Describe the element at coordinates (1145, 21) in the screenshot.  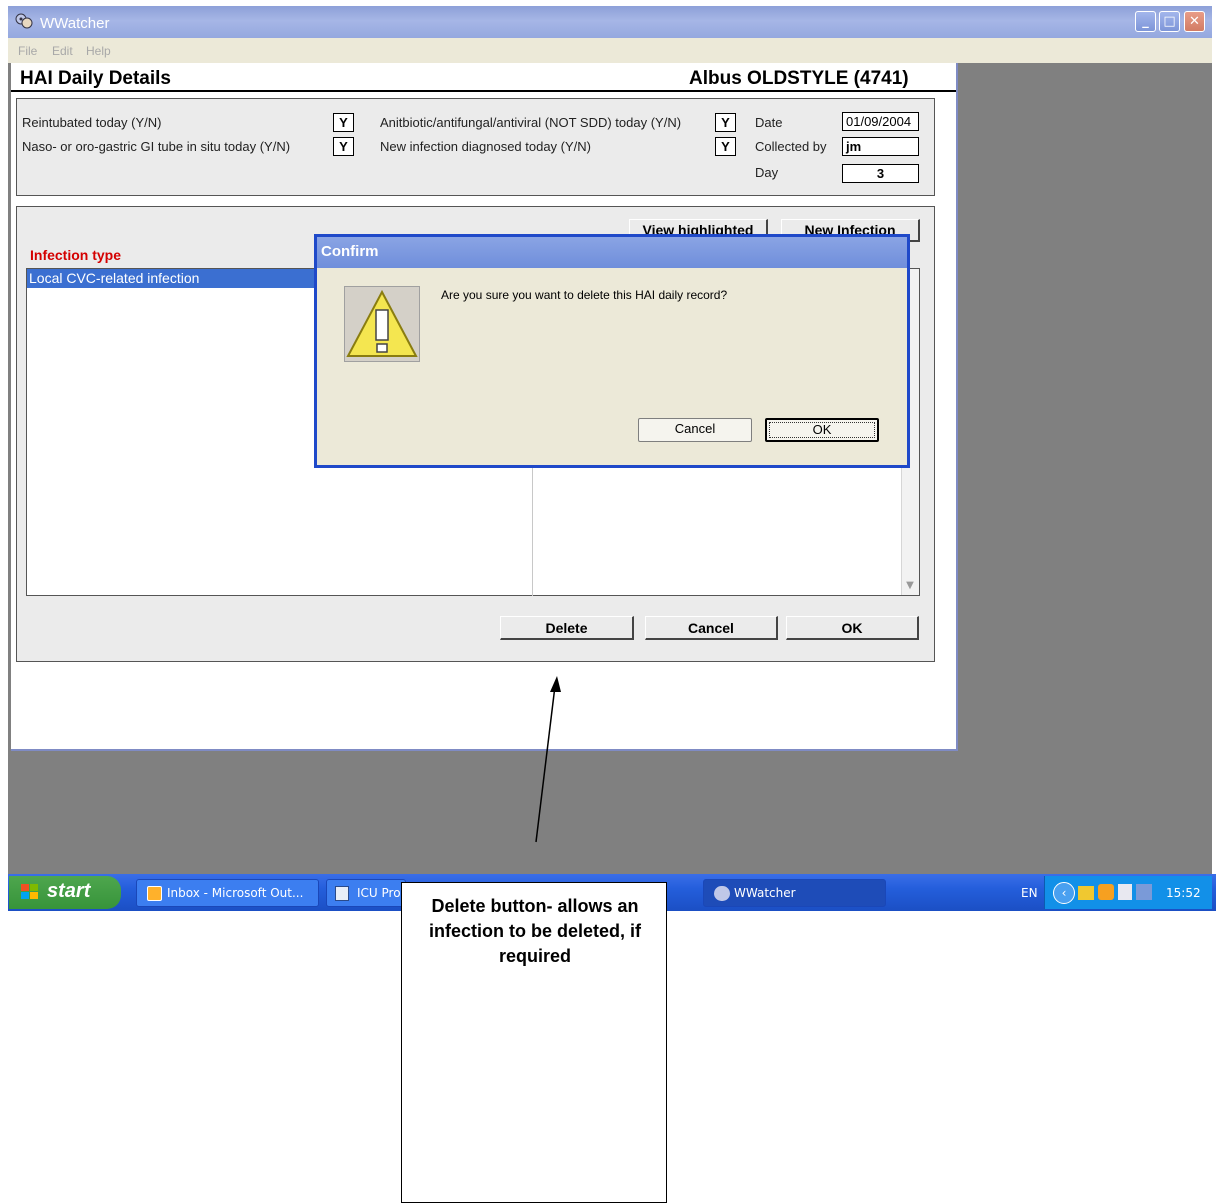
I see `minimize-icon: _` at that location.